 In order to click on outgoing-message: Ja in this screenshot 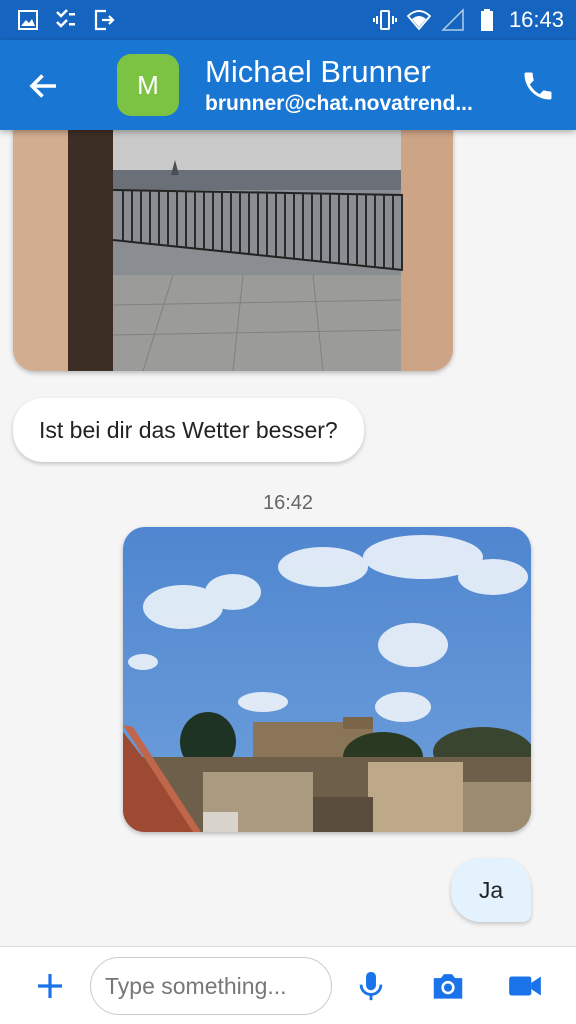, I will do `click(491, 890)`.